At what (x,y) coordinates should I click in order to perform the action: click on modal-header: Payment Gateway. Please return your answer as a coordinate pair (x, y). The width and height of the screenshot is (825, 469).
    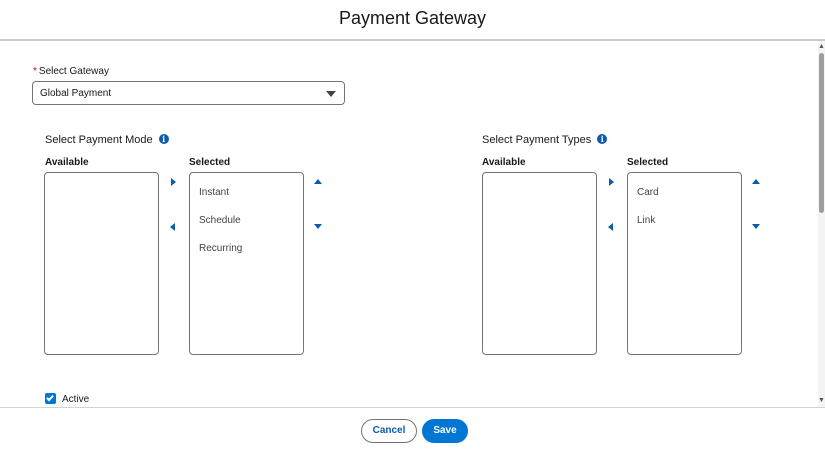
    Looking at the image, I should click on (412, 20).